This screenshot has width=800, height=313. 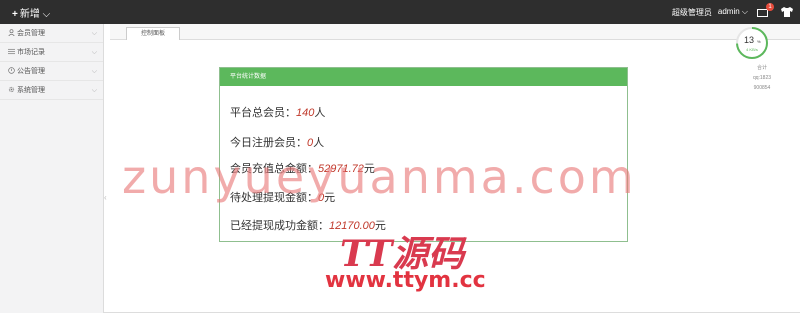 What do you see at coordinates (691, 12) in the screenshot?
I see `user-role: 超级管理员` at bounding box center [691, 12].